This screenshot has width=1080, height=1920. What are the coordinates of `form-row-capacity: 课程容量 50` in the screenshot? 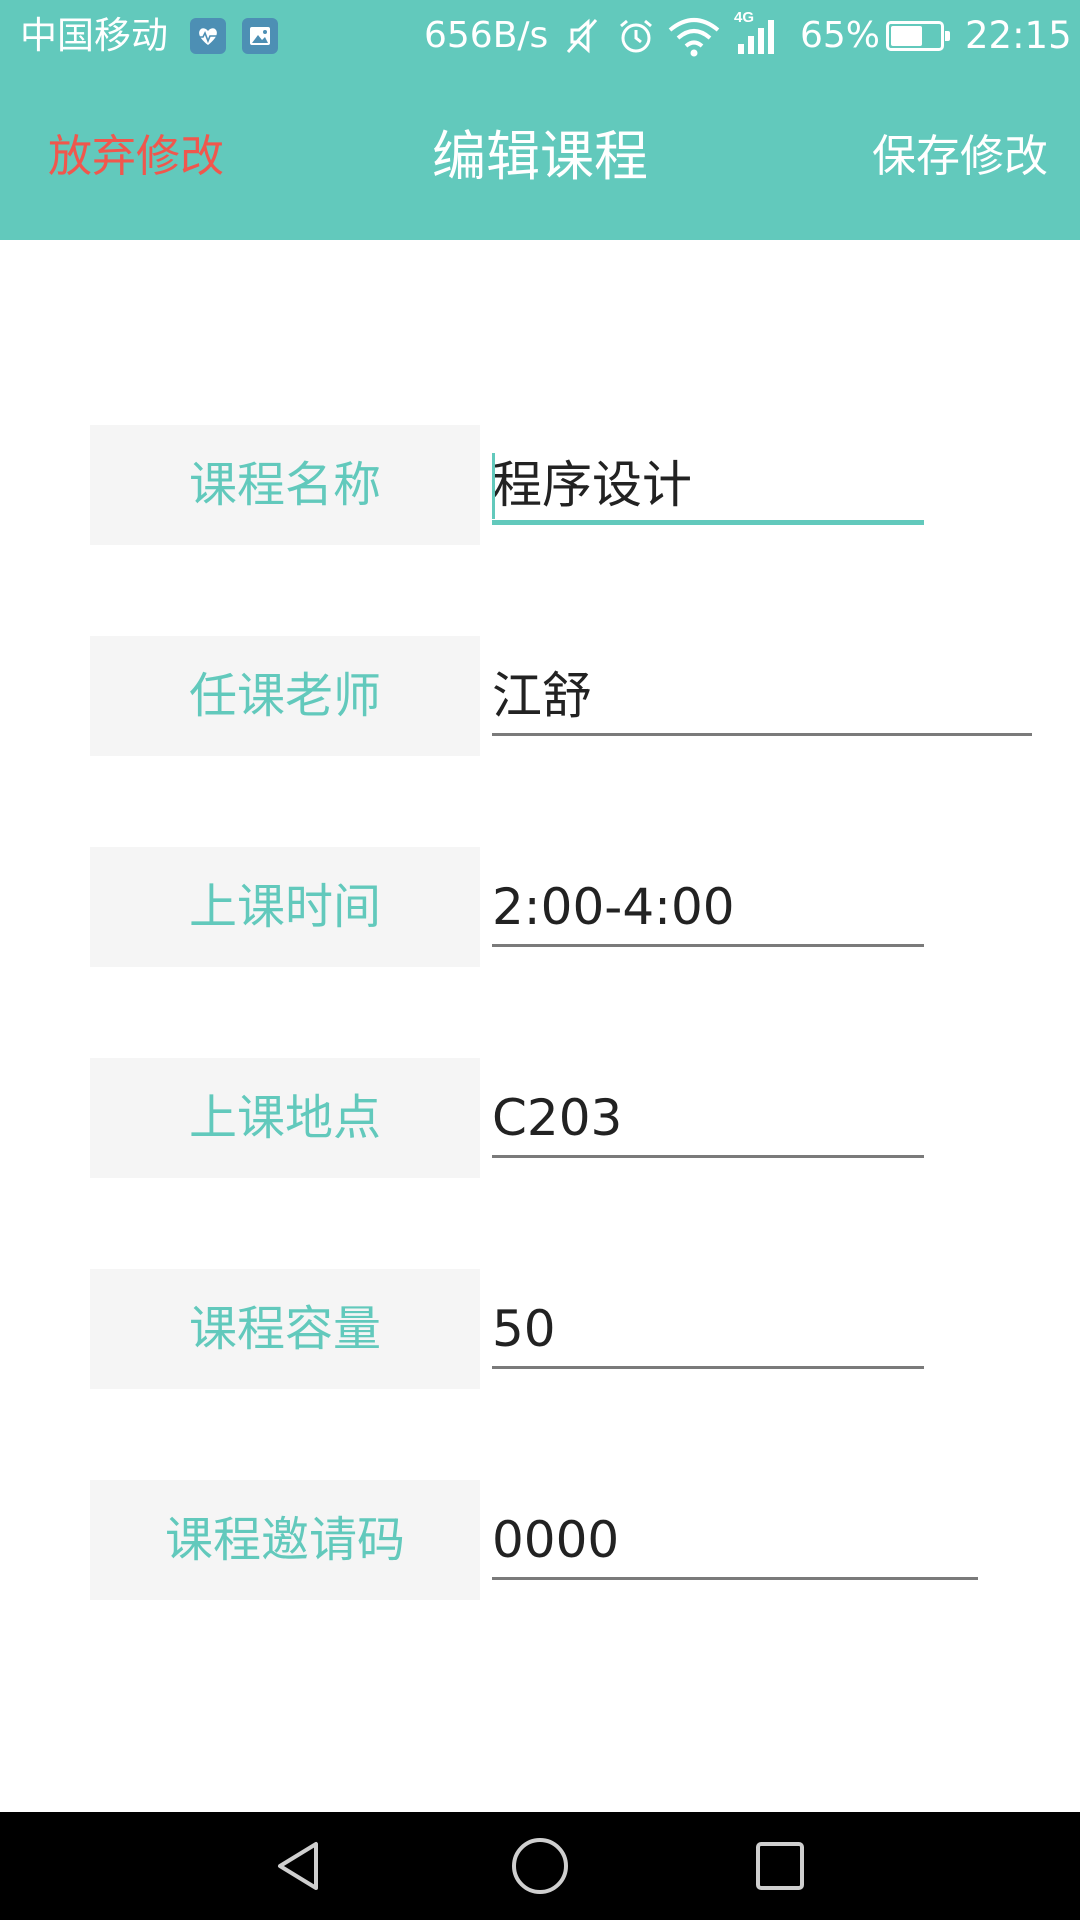 It's located at (570, 1329).